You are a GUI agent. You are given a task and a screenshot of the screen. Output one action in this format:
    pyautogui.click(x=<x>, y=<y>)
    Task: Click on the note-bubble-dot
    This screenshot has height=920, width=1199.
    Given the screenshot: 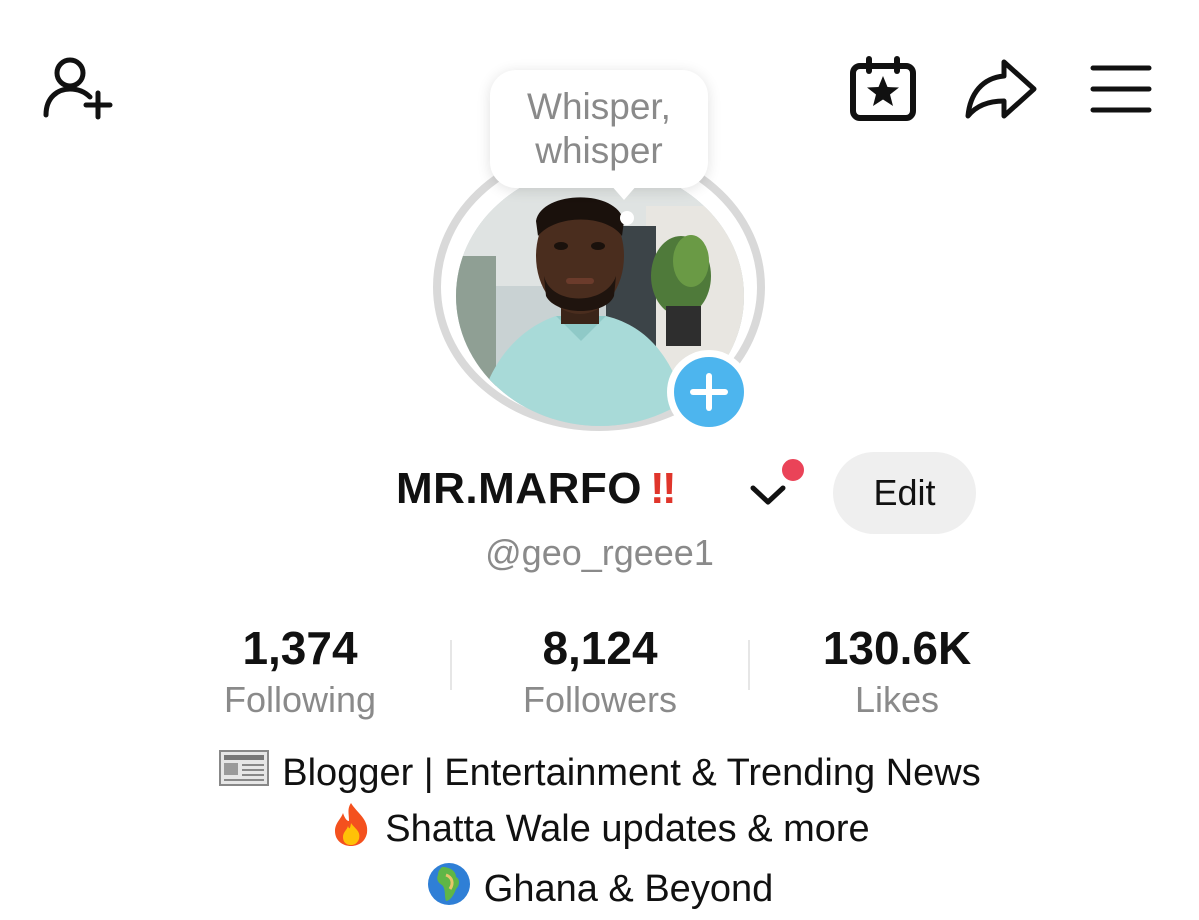 What is the action you would take?
    pyautogui.click(x=627, y=218)
    